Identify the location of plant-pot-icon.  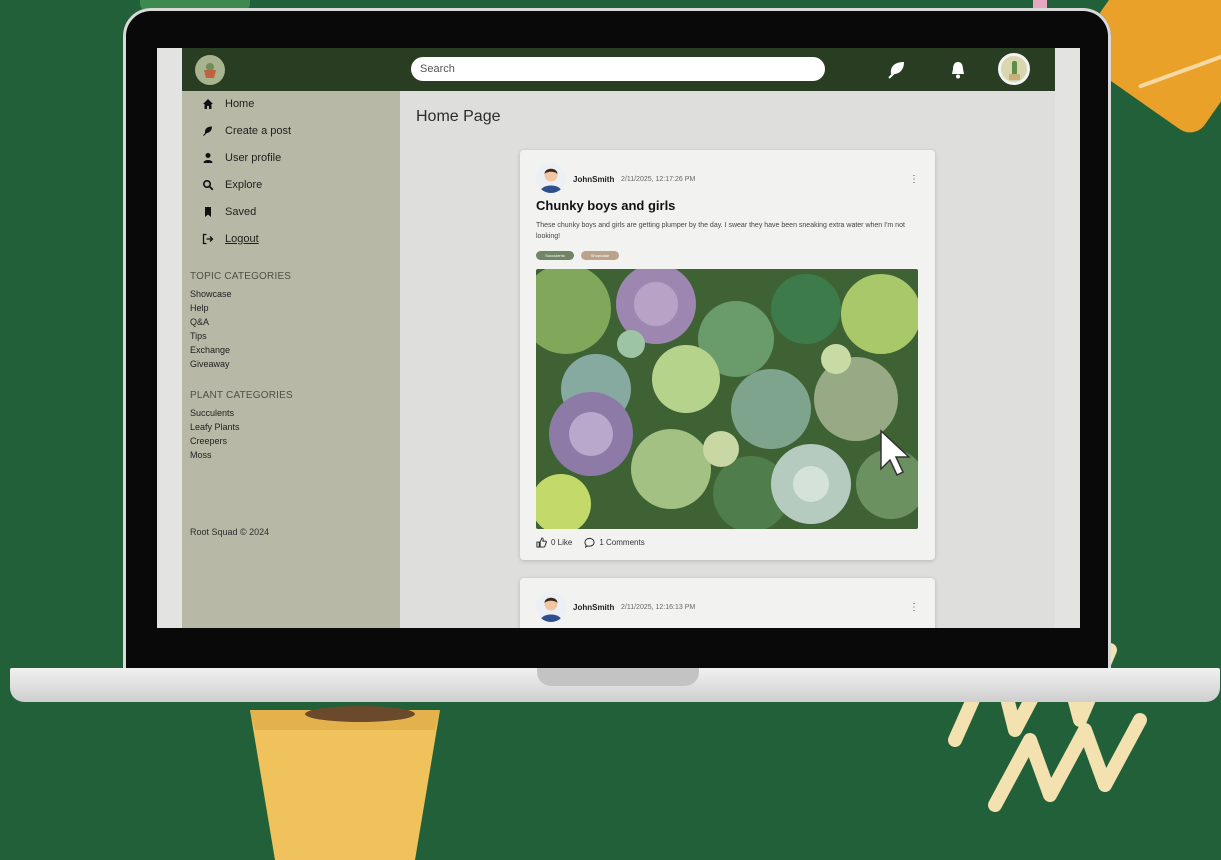
(210, 70).